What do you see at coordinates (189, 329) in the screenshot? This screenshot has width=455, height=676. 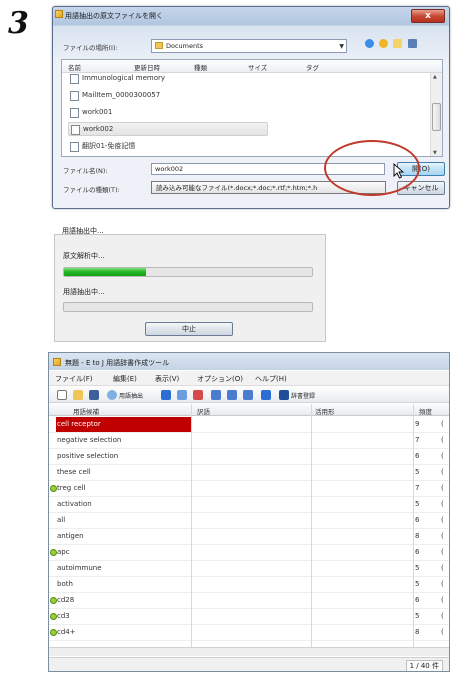 I see `stop-button: 中止` at bounding box center [189, 329].